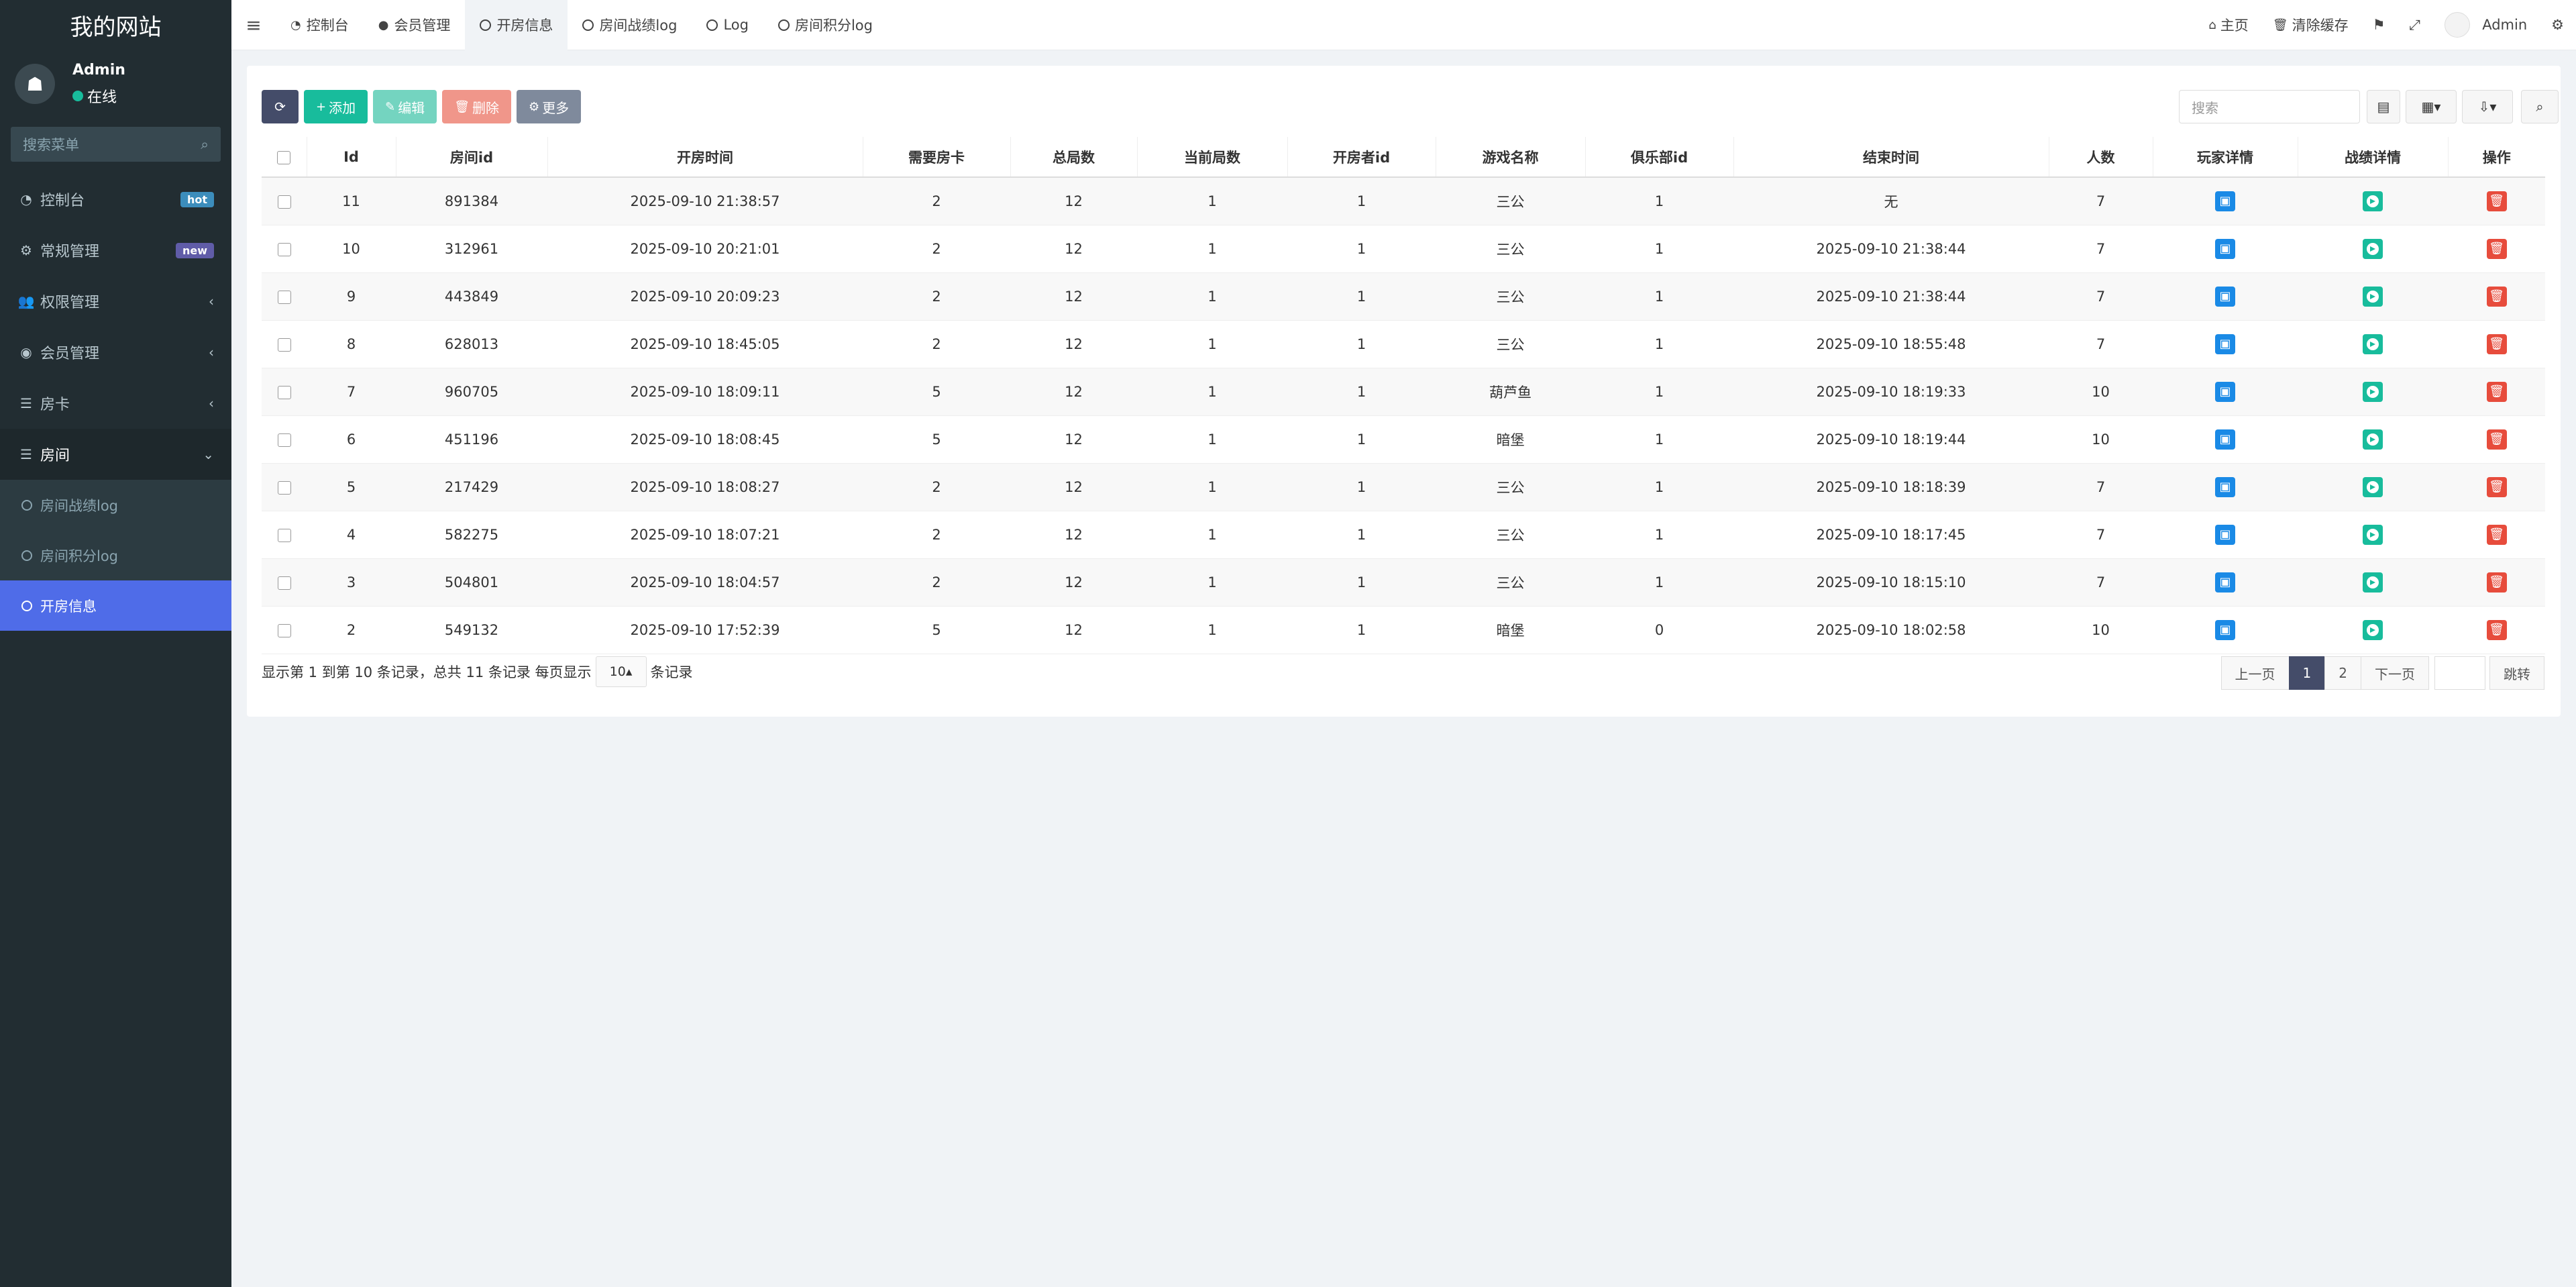 The width and height of the screenshot is (2576, 1287). Describe the element at coordinates (630, 25) in the screenshot. I see `tab-room-battle-log: 房间战绩log` at that location.